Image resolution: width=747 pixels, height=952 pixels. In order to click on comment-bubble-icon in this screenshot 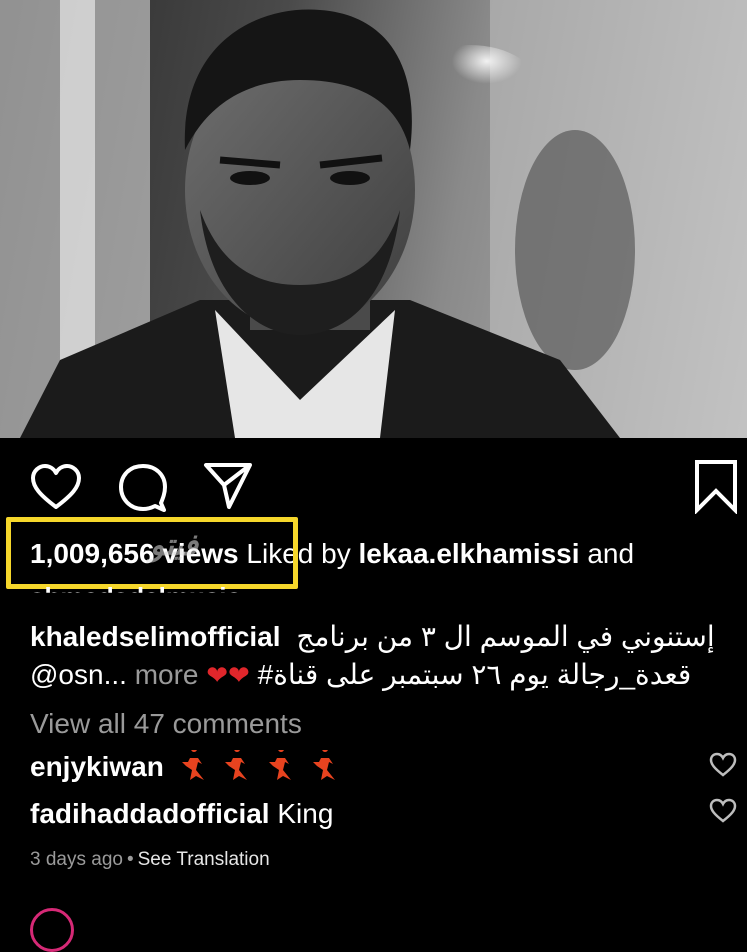, I will do `click(143, 488)`.